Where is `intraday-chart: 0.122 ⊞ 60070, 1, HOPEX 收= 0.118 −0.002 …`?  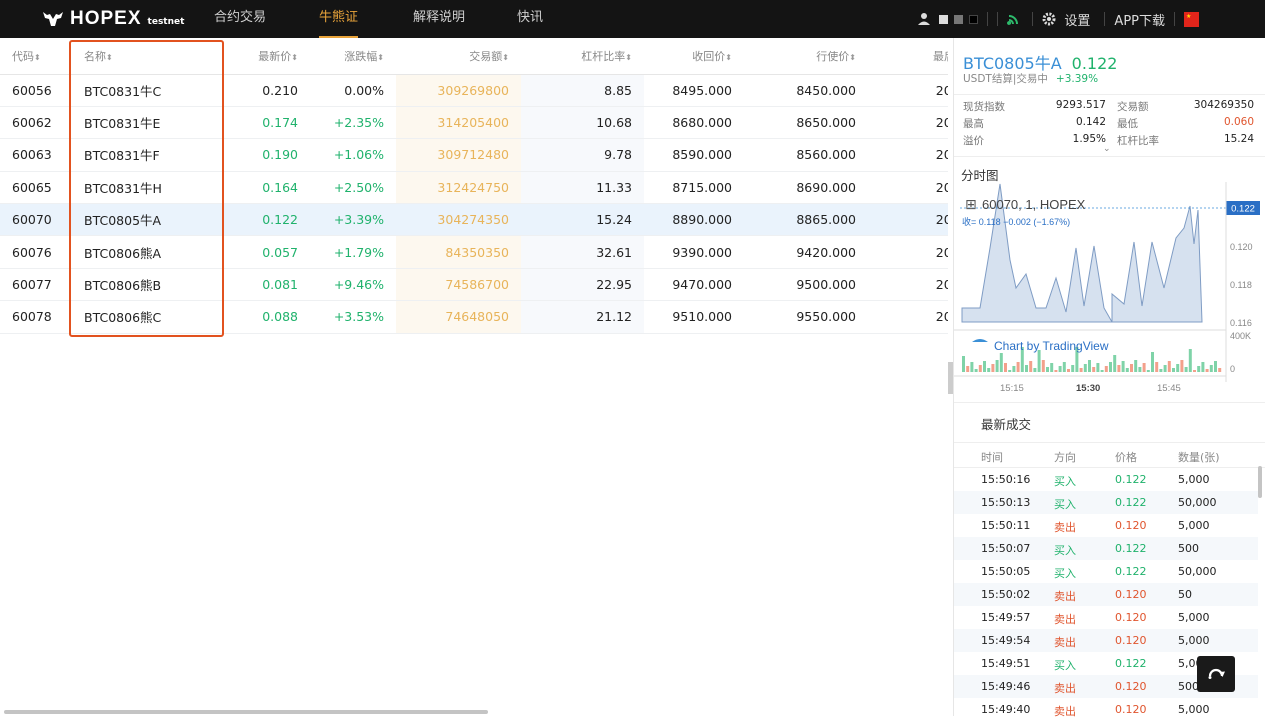 intraday-chart: 0.122 ⊞ 60070, 1, HOPEX 收= 0.118 −0.002 … is located at coordinates (1109, 292).